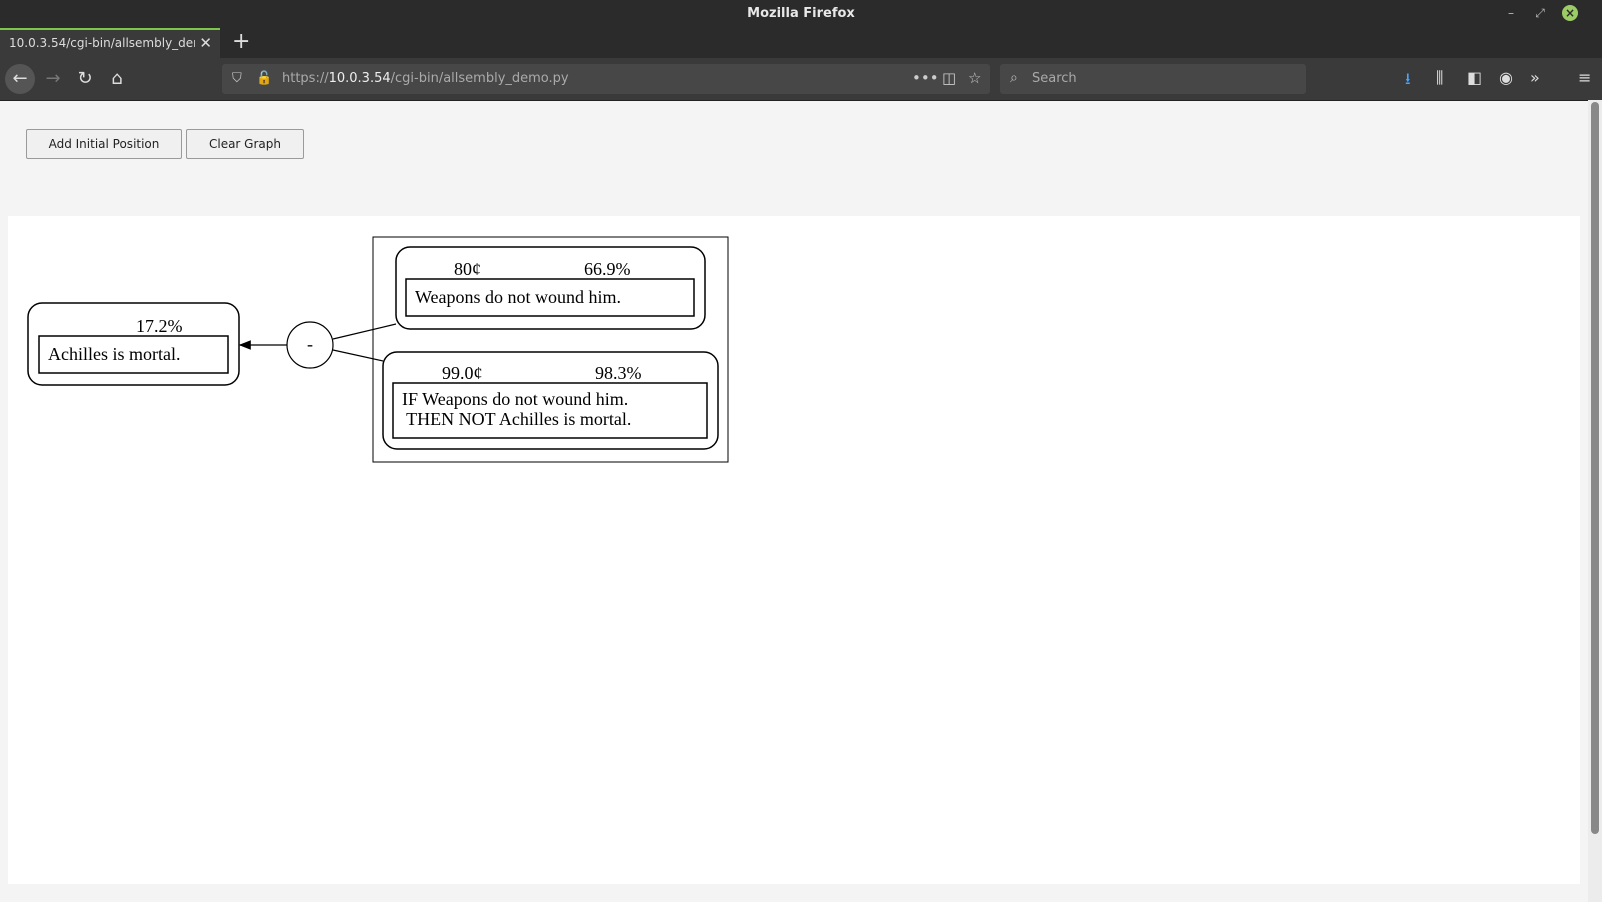 The width and height of the screenshot is (1602, 902). What do you see at coordinates (1408, 81) in the screenshot?
I see `download-icon: ⭳` at bounding box center [1408, 81].